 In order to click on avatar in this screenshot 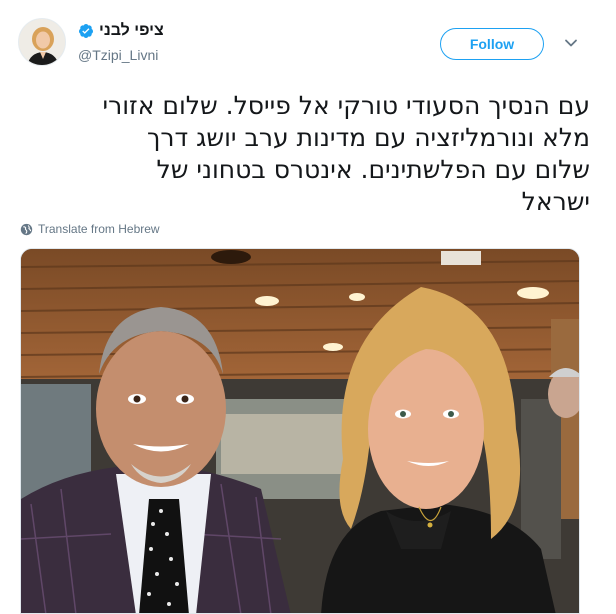, I will do `click(42, 42)`.